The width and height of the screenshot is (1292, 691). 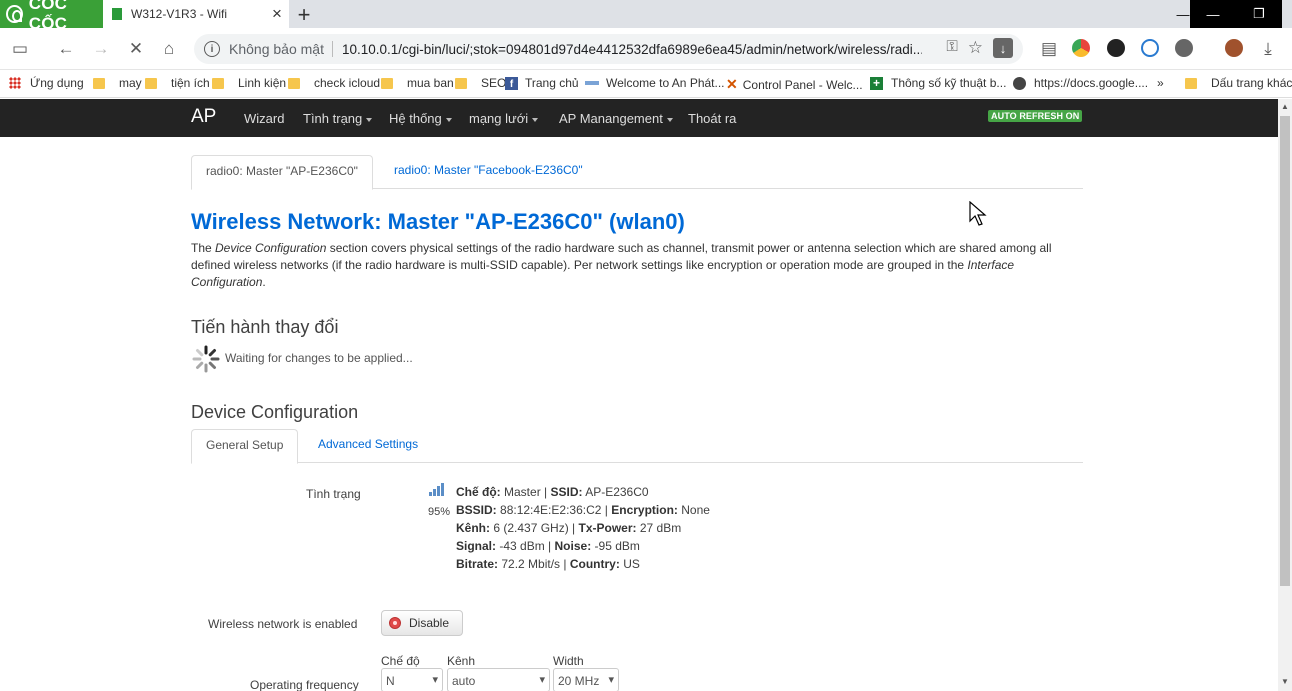 What do you see at coordinates (616, 118) in the screenshot?
I see `nav-ap-management: AP Manangement` at bounding box center [616, 118].